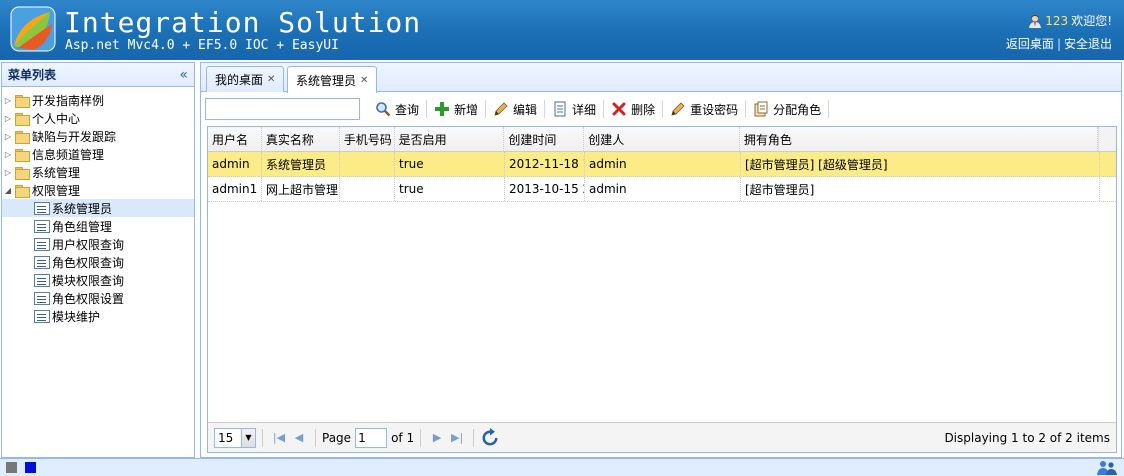 The image size is (1124, 476). Describe the element at coordinates (235, 139) in the screenshot. I see `column-header: 用户名` at that location.